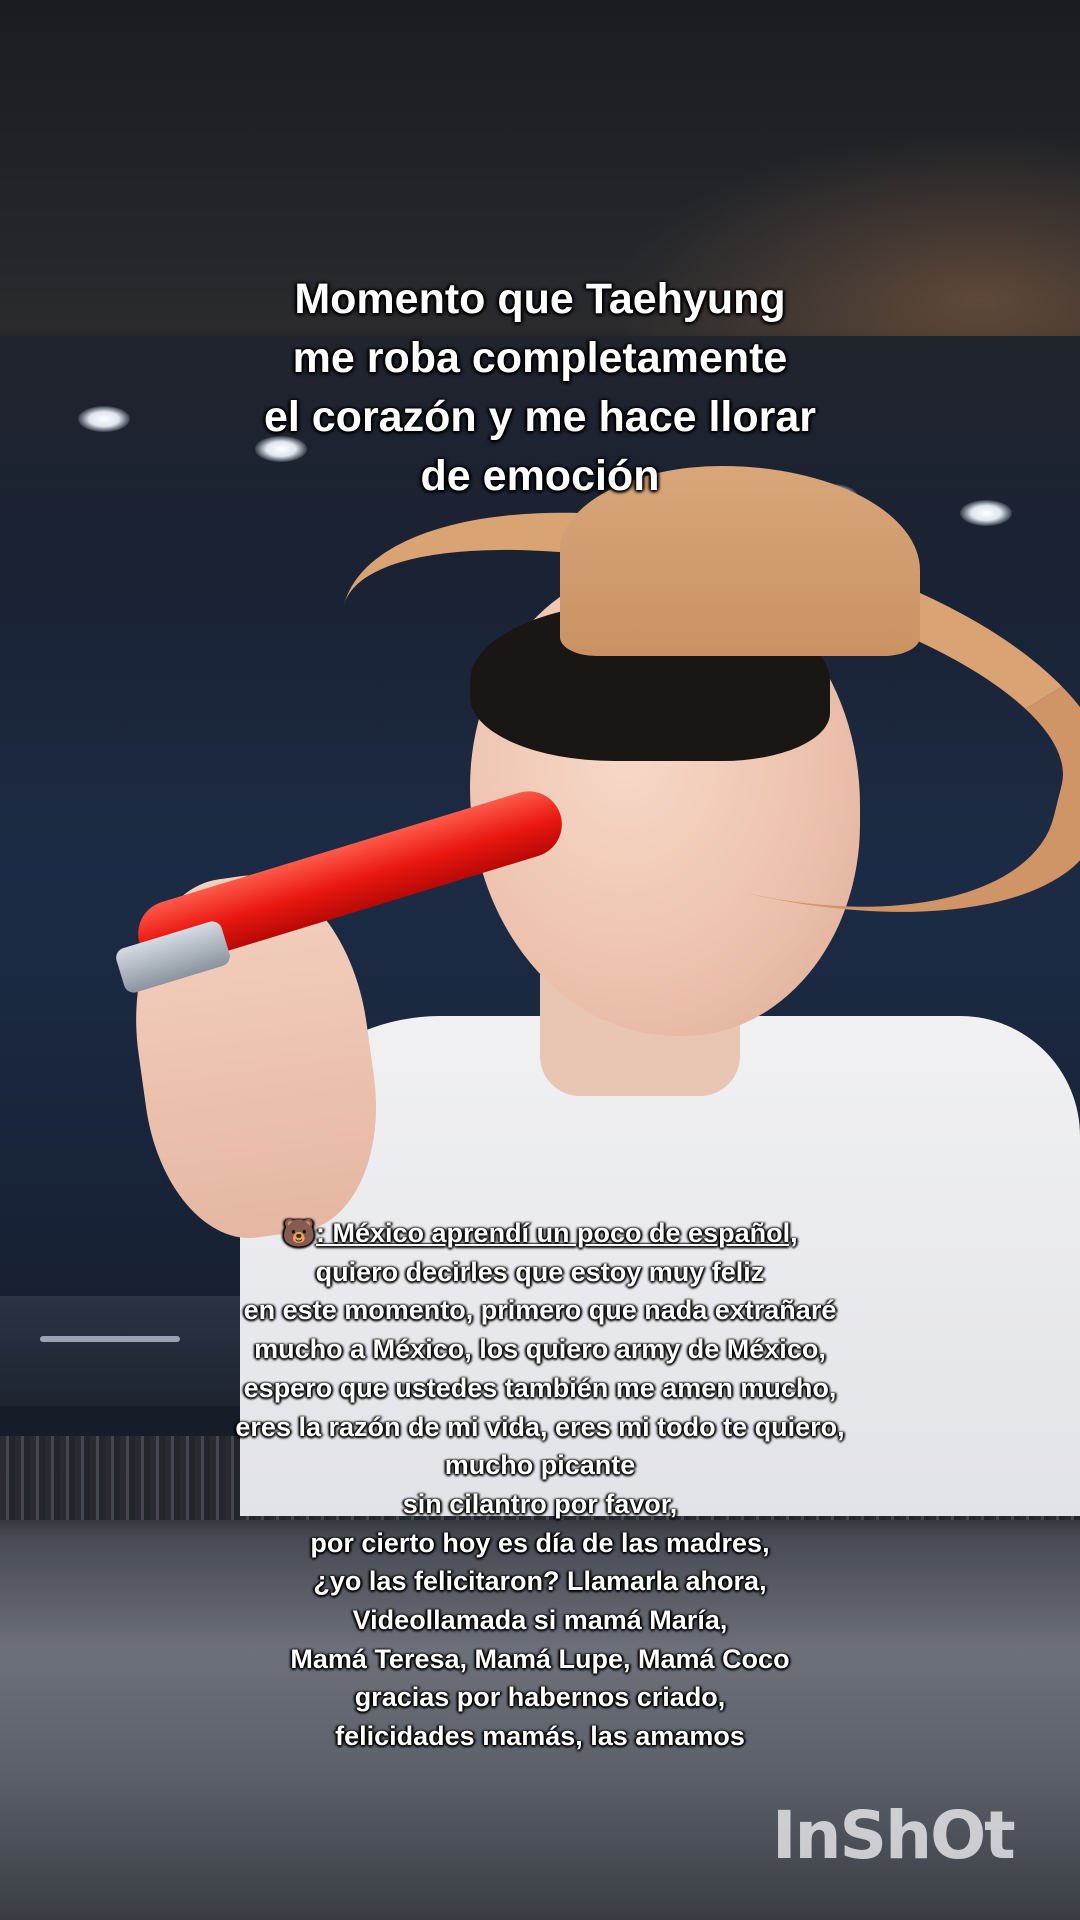 The height and width of the screenshot is (1920, 1080). I want to click on caption-title-line: Momento que Taehyung, so click(540, 299).